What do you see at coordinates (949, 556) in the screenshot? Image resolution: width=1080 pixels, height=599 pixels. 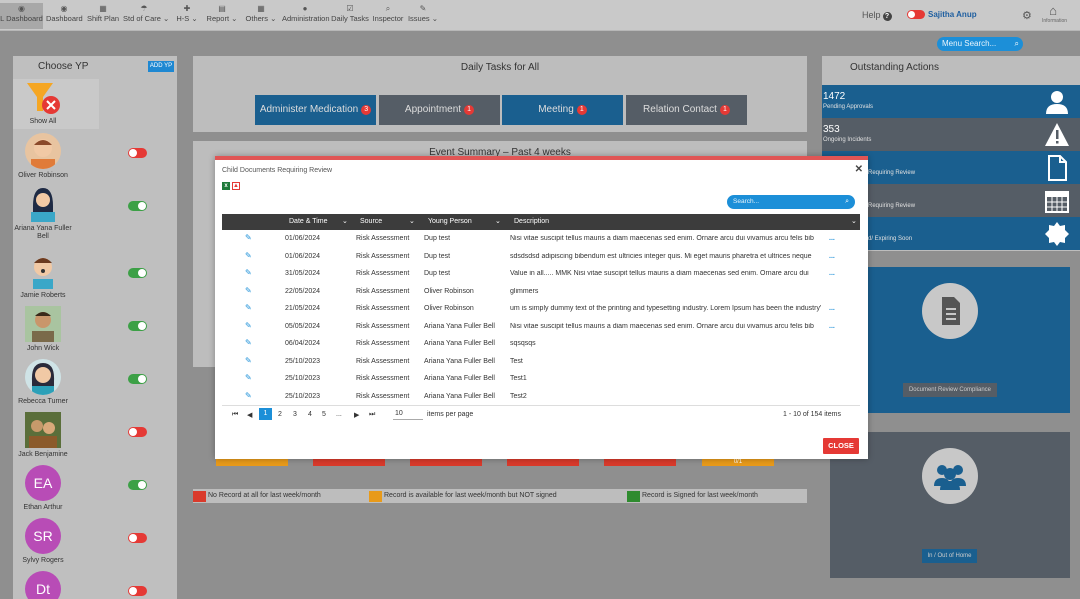 I see `in-out-of-home-button: In / Out of Home` at bounding box center [949, 556].